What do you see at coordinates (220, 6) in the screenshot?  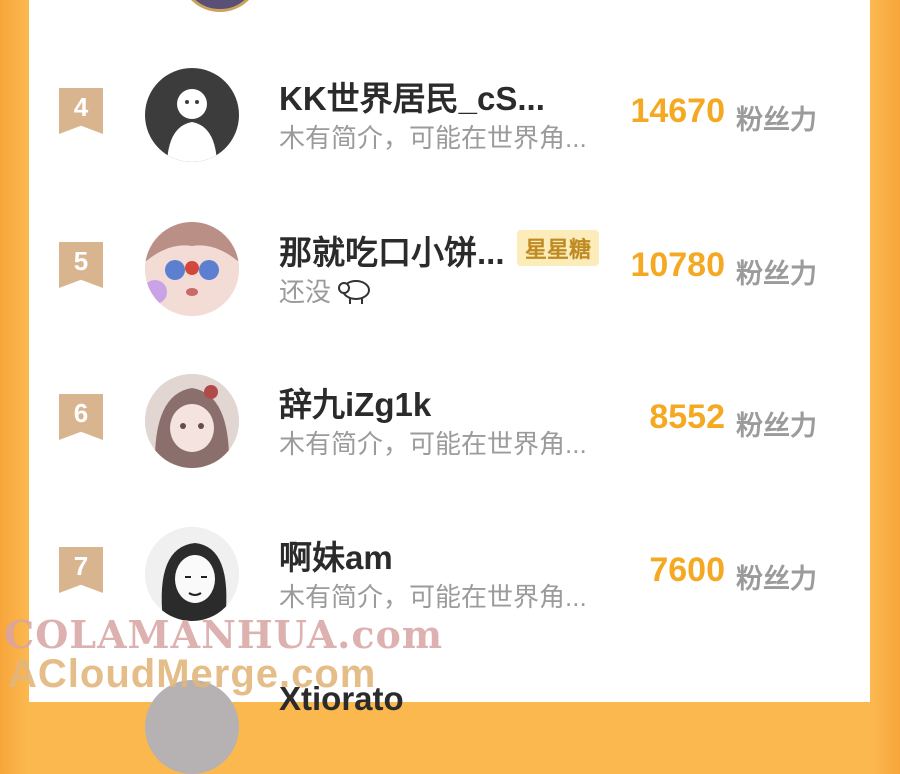 I see `avatar-previous` at bounding box center [220, 6].